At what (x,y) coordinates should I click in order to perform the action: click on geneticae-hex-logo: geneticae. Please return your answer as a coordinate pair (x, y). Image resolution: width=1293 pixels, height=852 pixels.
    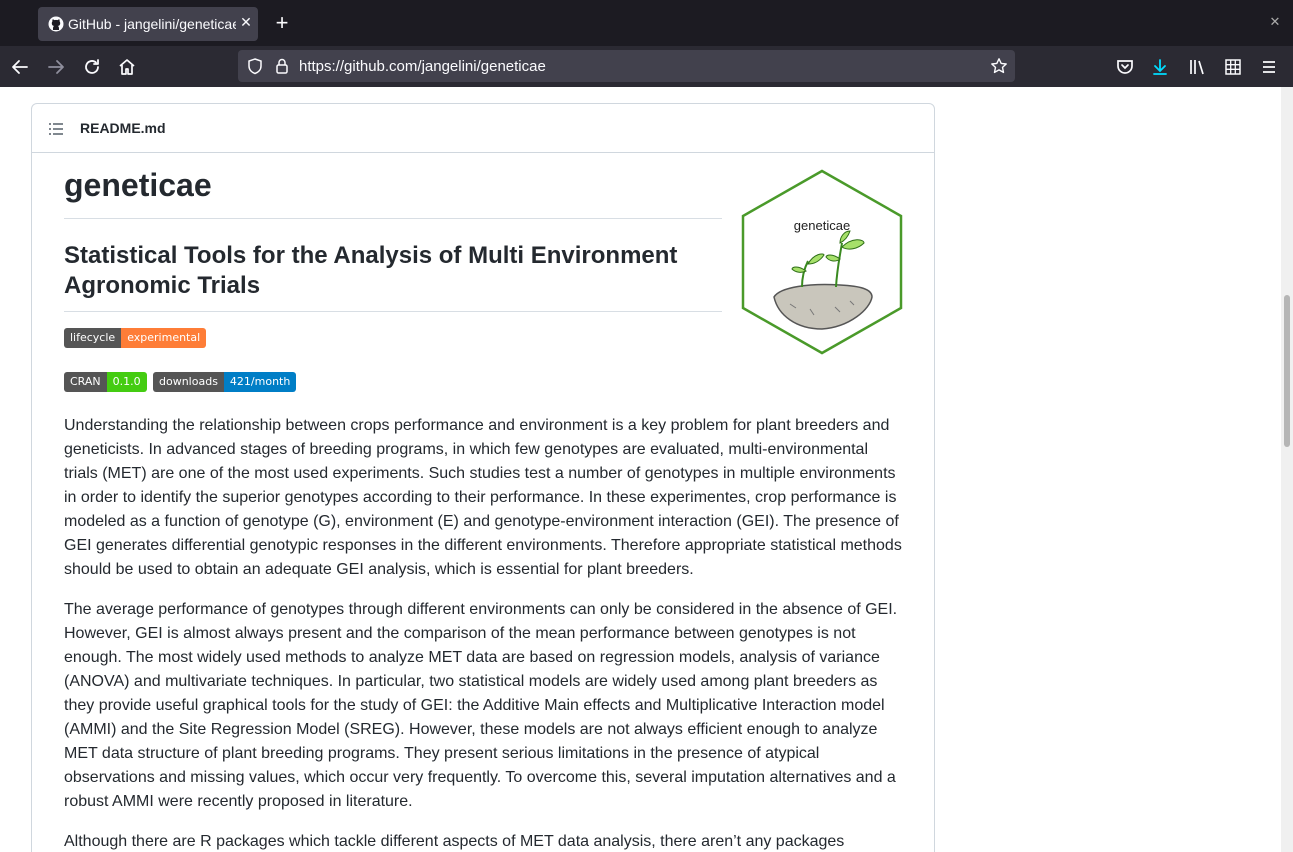
    Looking at the image, I should click on (822, 262).